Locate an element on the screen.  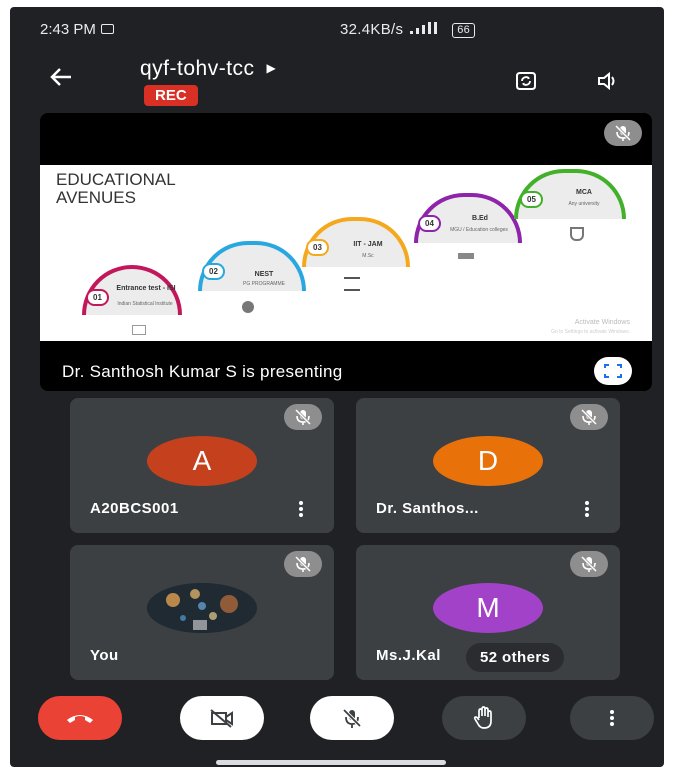
slide-title: EDUCATIONAL AVENUES is located at coordinates (116, 188).